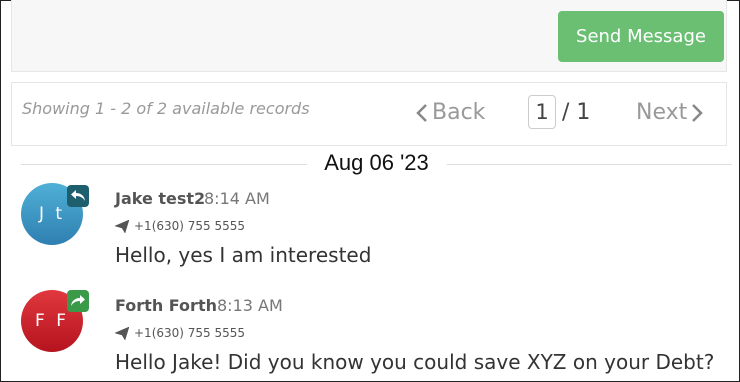  Describe the element at coordinates (78, 196) in the screenshot. I see `reply-icon` at that location.